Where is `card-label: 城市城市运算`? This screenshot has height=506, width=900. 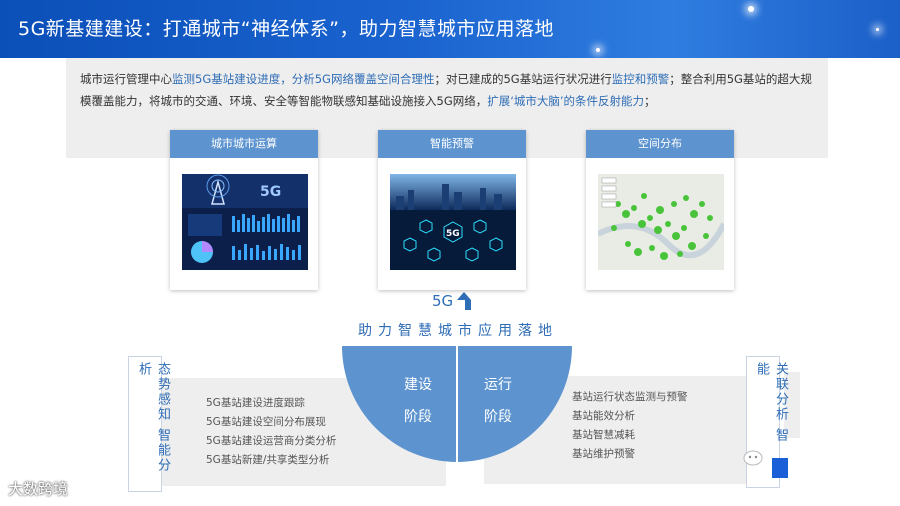
card-label: 城市城市运算 is located at coordinates (244, 144).